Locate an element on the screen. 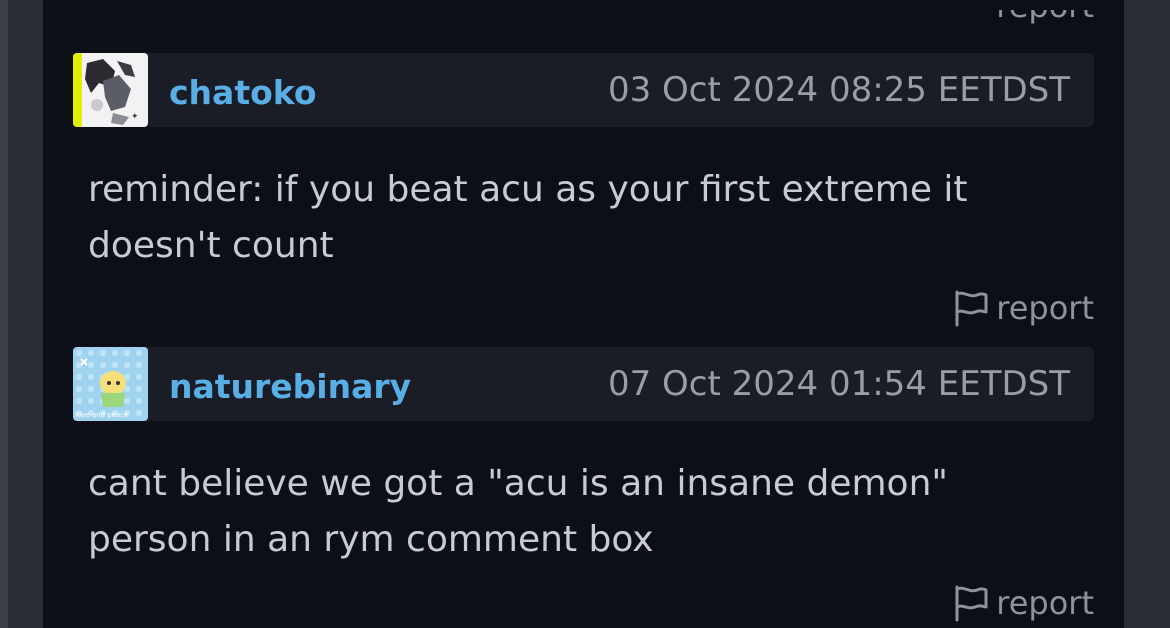  previous-report-link: report is located at coordinates (1045, 18).